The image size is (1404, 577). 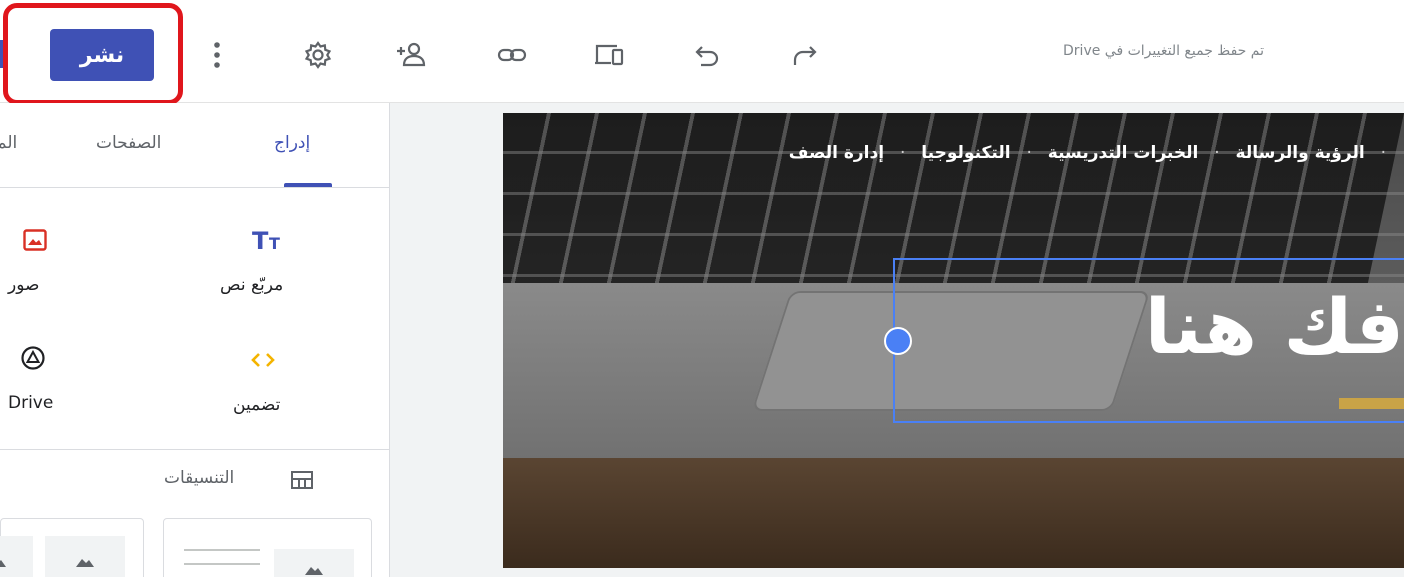 What do you see at coordinates (965, 153) in the screenshot?
I see `nav-link-technology: التكنولوجيا` at bounding box center [965, 153].